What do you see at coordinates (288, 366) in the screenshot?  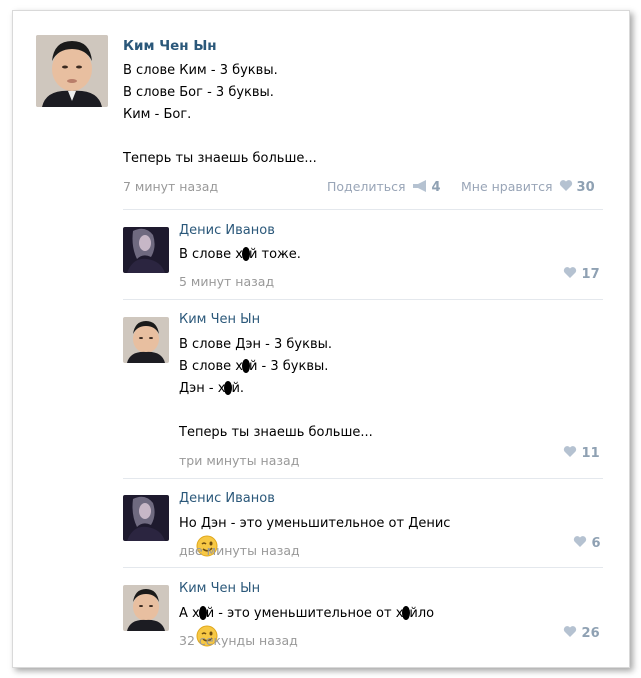 I see `comment-text-part: й - 3 буквы.` at bounding box center [288, 366].